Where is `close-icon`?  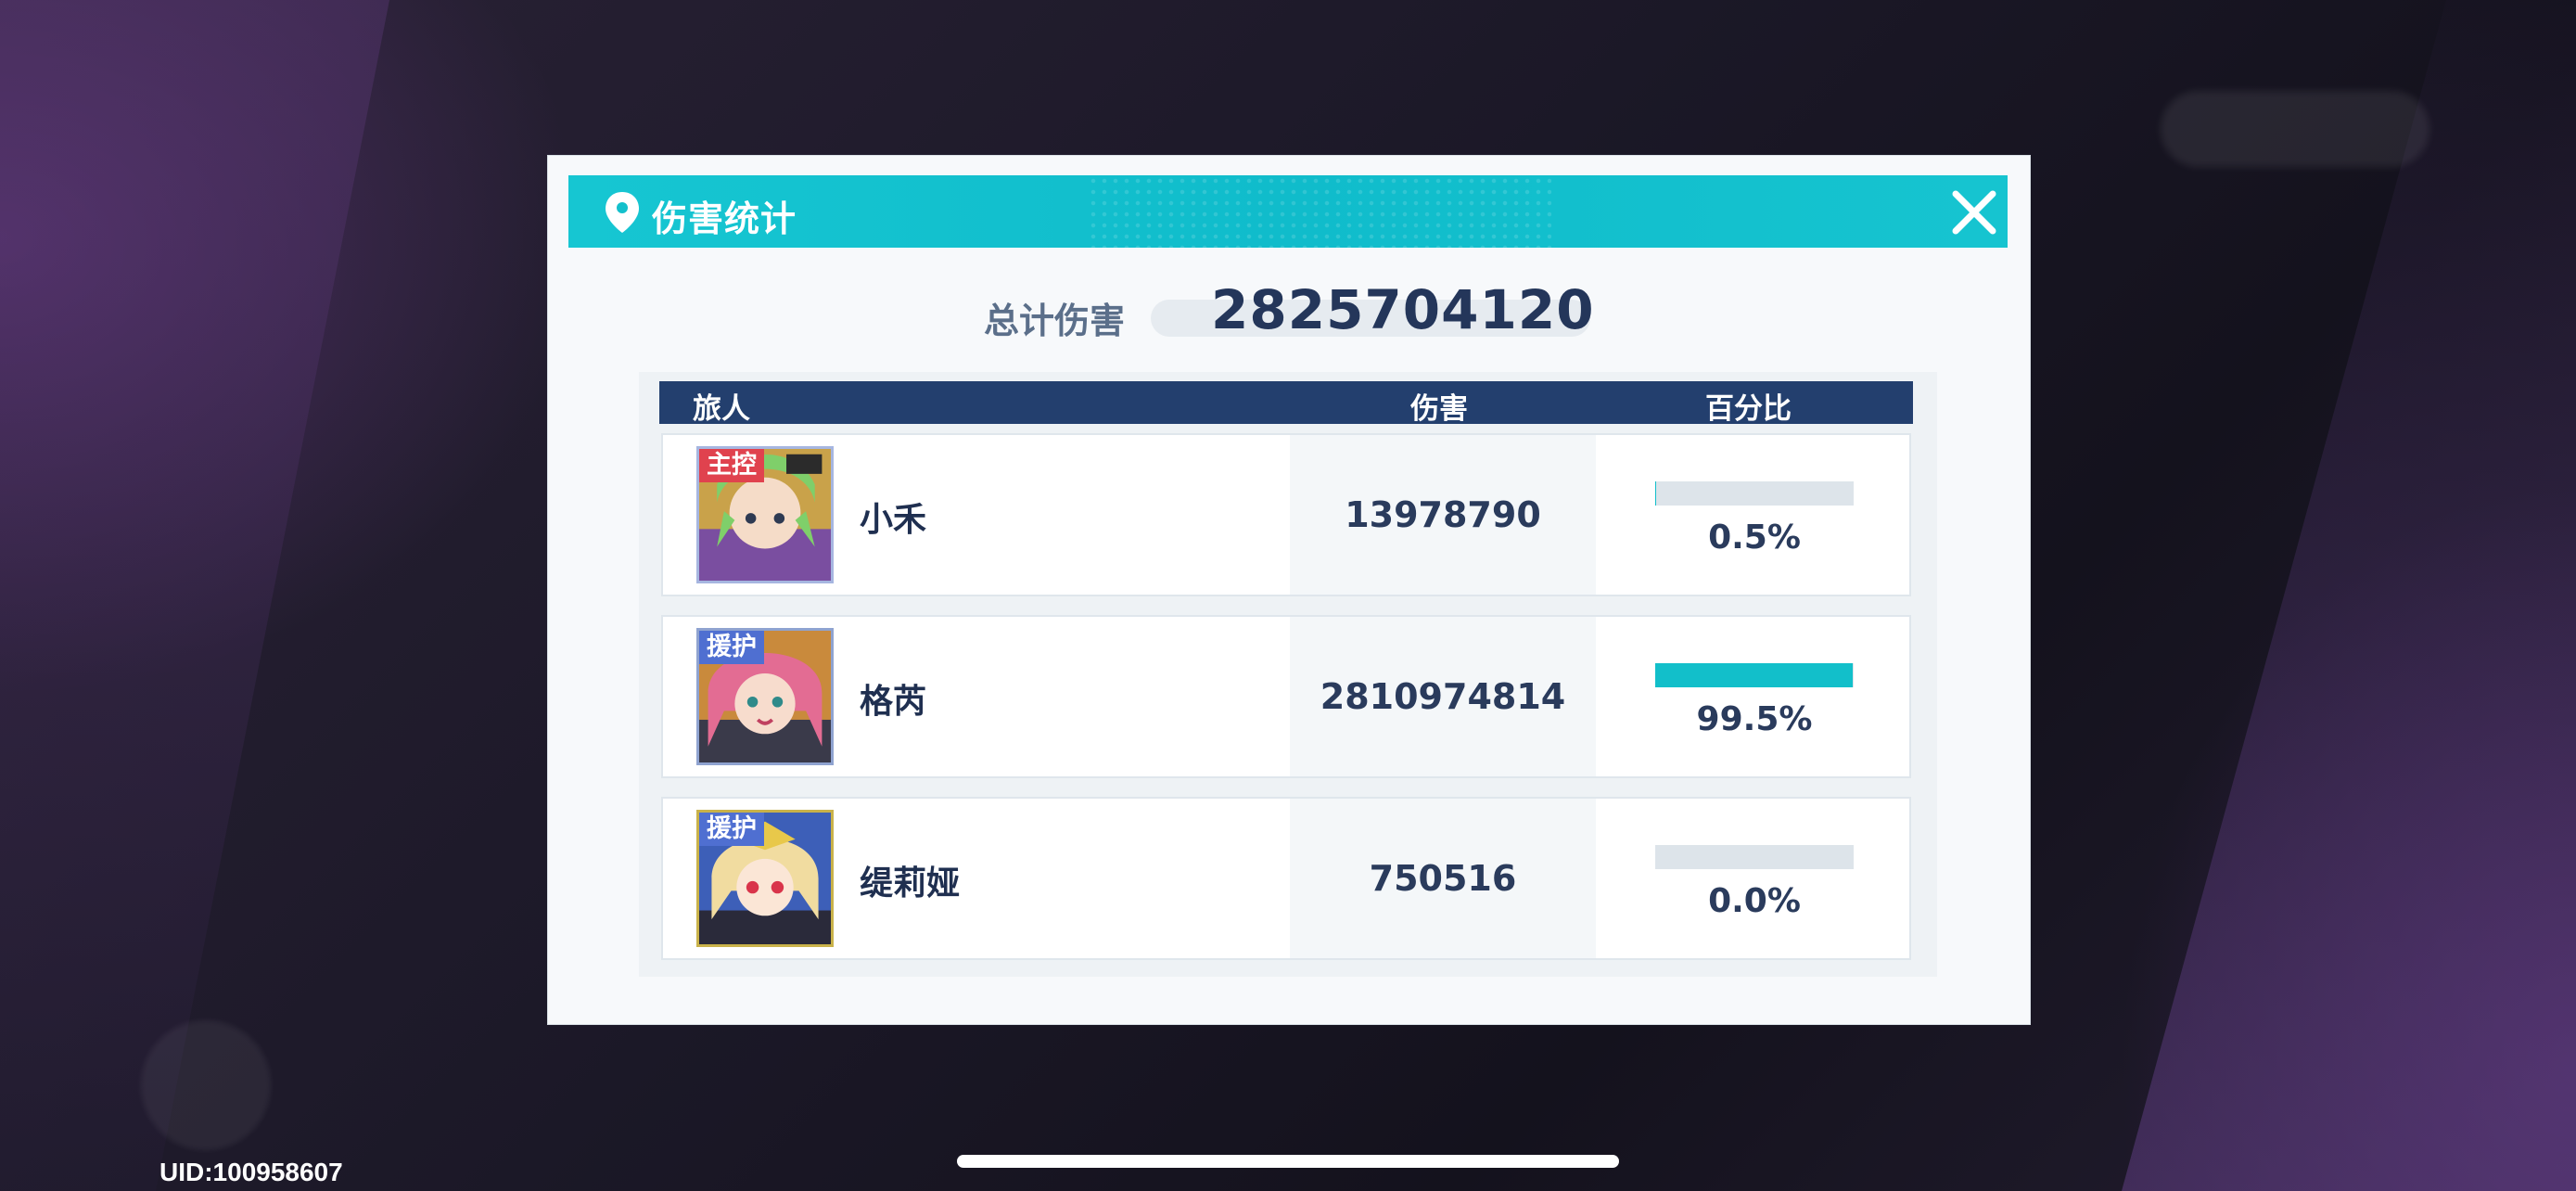
close-icon is located at coordinates (1974, 212).